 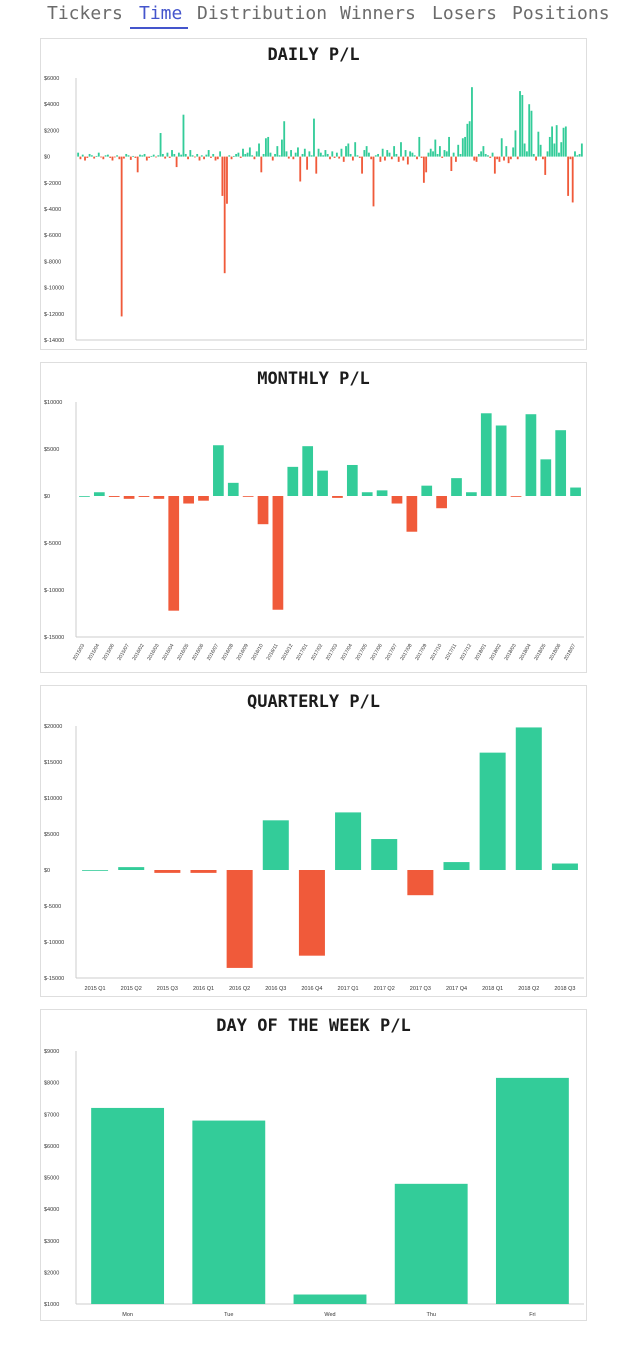 I want to click on y-tick-label: $2000, so click(x=51, y=131).